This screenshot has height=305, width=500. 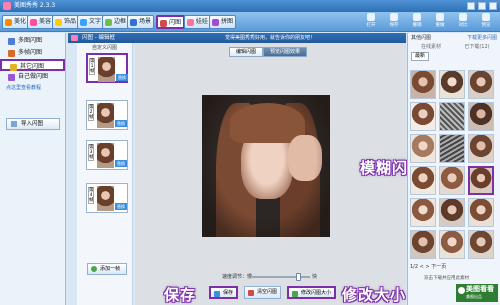 I want to click on frame-item: 第4帧 替换, so click(x=107, y=198).